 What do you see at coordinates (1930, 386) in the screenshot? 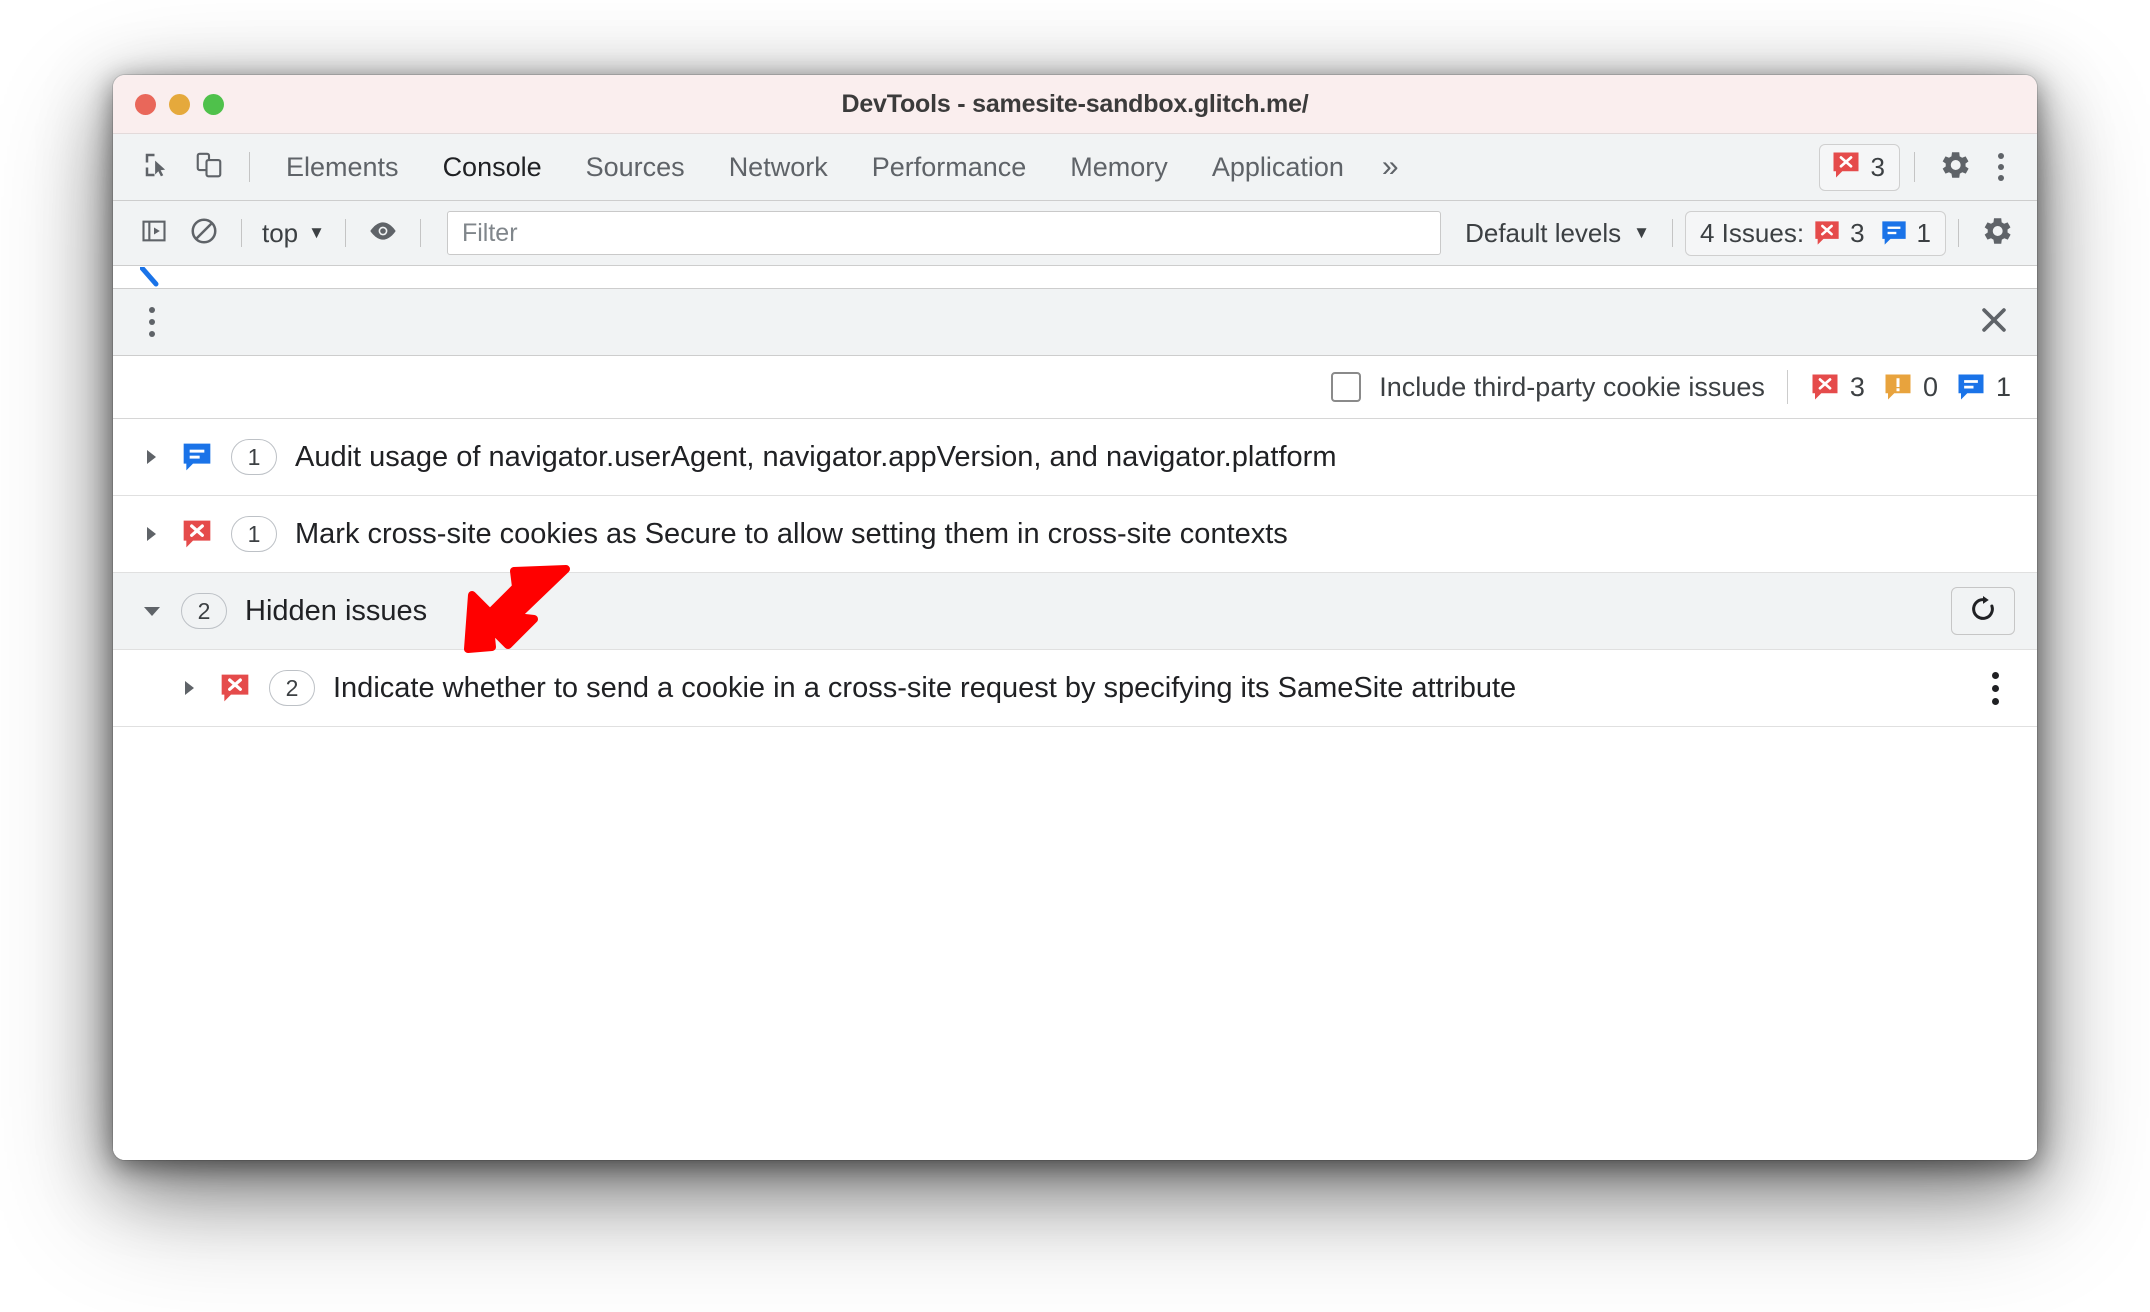
I see `warning-count-number: 0` at bounding box center [1930, 386].